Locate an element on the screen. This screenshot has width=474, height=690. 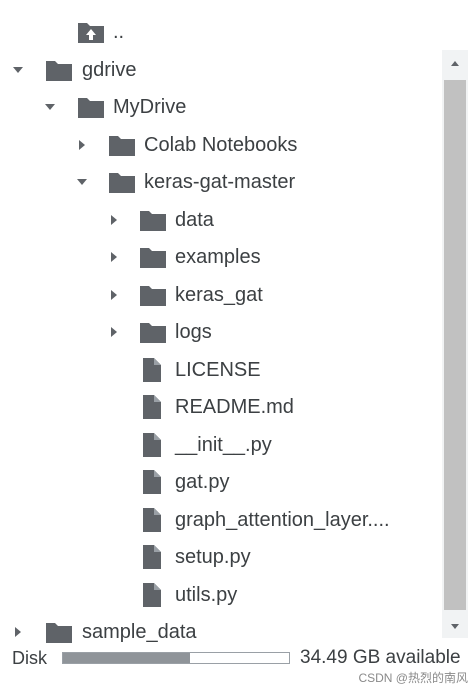
tree-item-label: gat.py is located at coordinates (202, 482).